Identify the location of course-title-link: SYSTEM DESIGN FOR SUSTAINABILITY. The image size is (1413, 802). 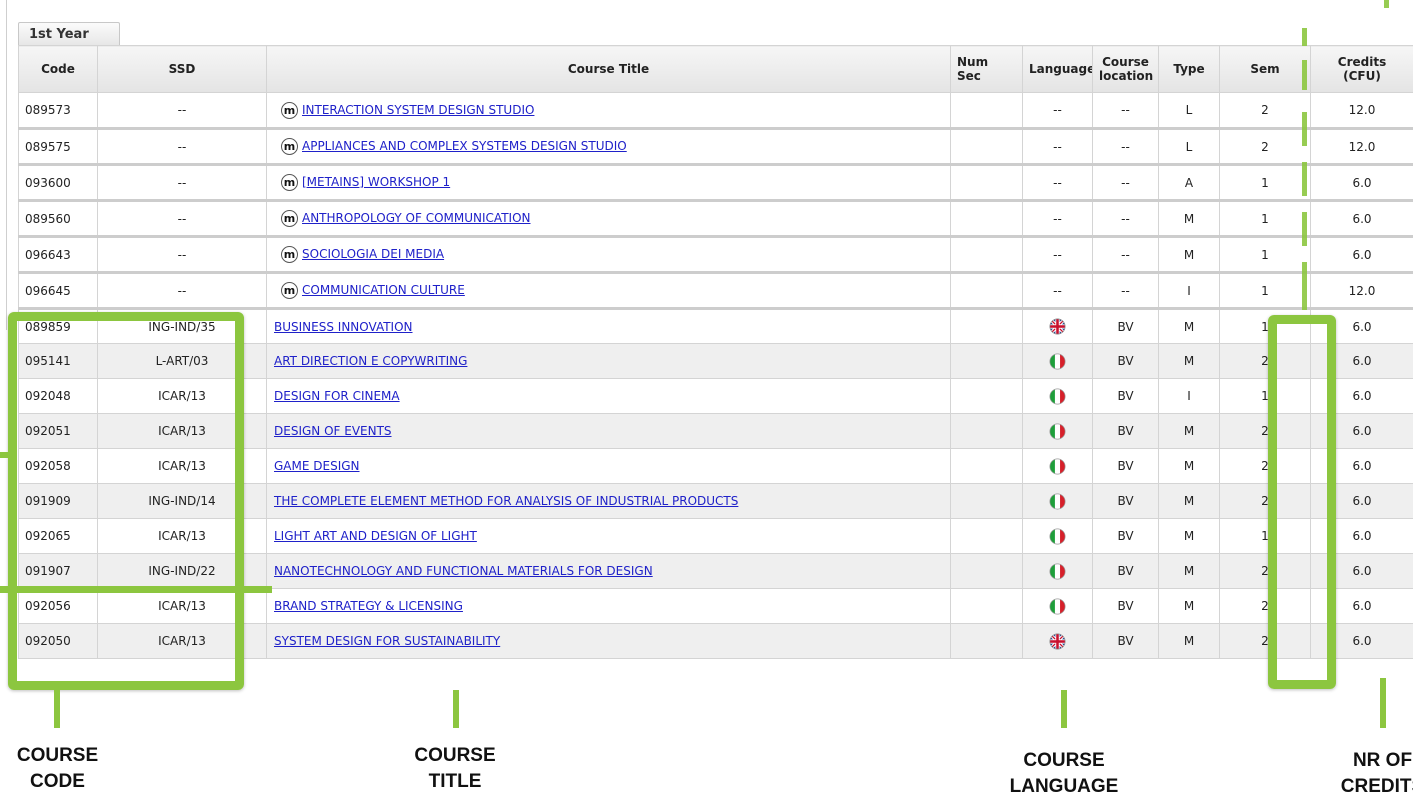
(387, 641).